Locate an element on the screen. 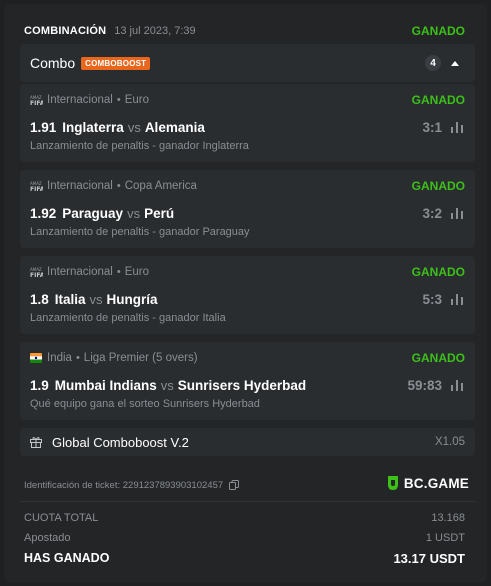  bet-date: 13 jul 2023, 7:39 is located at coordinates (155, 31).